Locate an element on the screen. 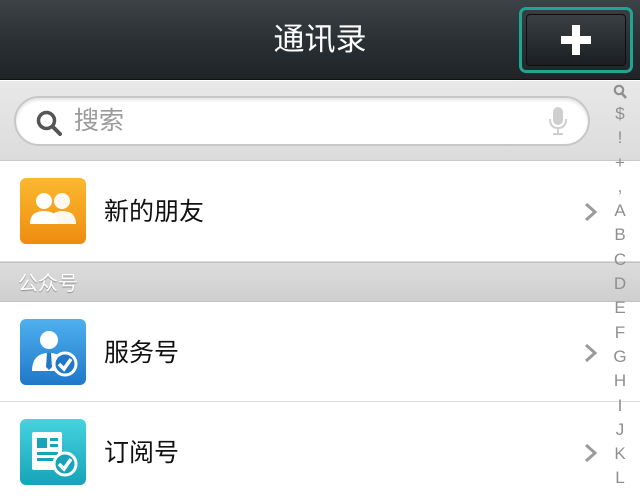  list-item-label: 订阅号 is located at coordinates (142, 452).